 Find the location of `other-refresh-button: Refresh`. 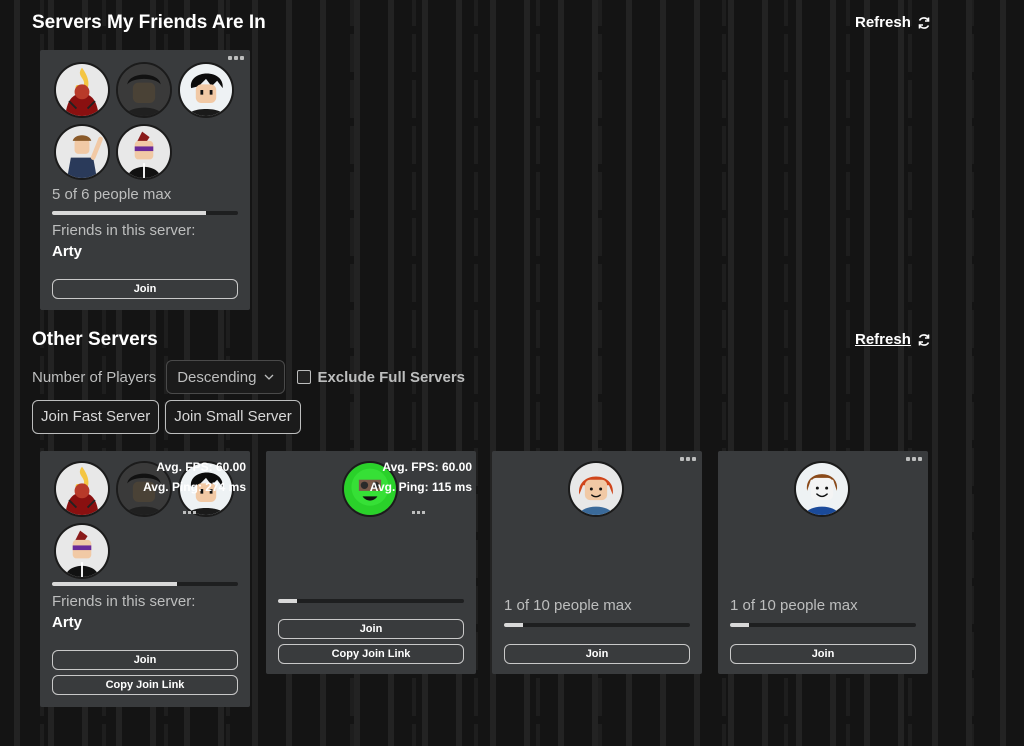

other-refresh-button: Refresh is located at coordinates (893, 339).